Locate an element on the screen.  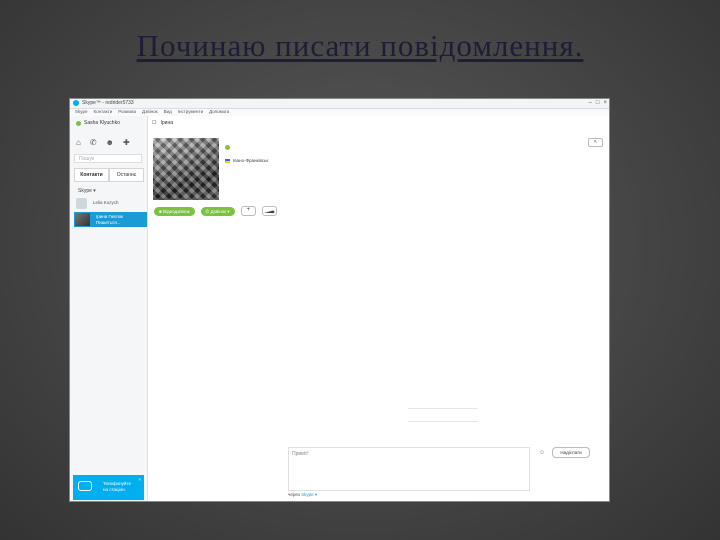
call-quality-icon: ▁▂▃▄ is located at coordinates (269, 211).